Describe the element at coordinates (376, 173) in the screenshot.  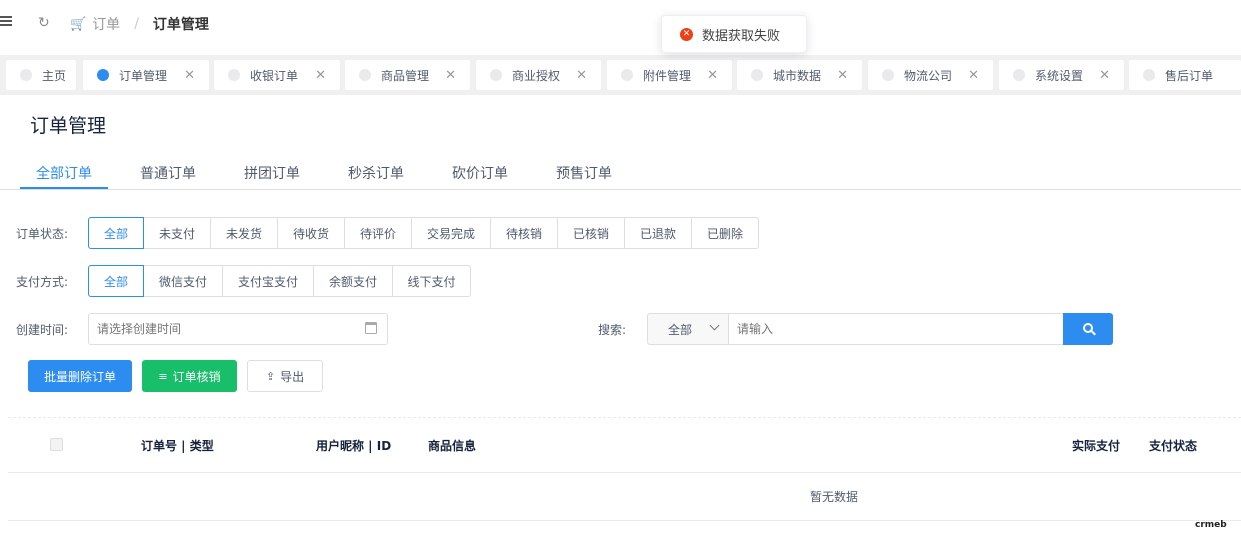
I see `tab-seckill-orders: 秒杀订单` at that location.